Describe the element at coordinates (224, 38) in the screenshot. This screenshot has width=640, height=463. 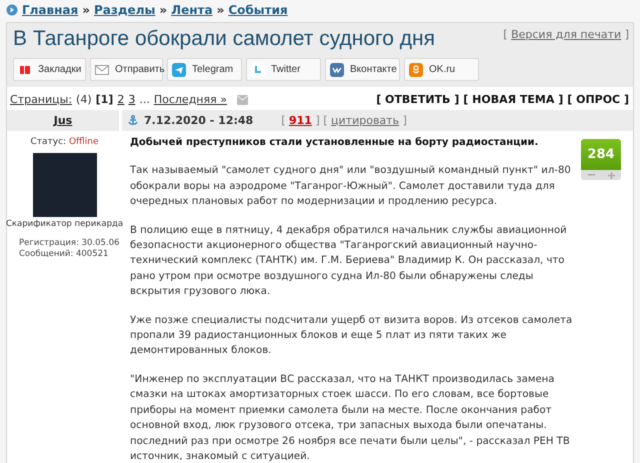
I see `topic-title: В Таганроге обокрали самолет судного дня` at that location.